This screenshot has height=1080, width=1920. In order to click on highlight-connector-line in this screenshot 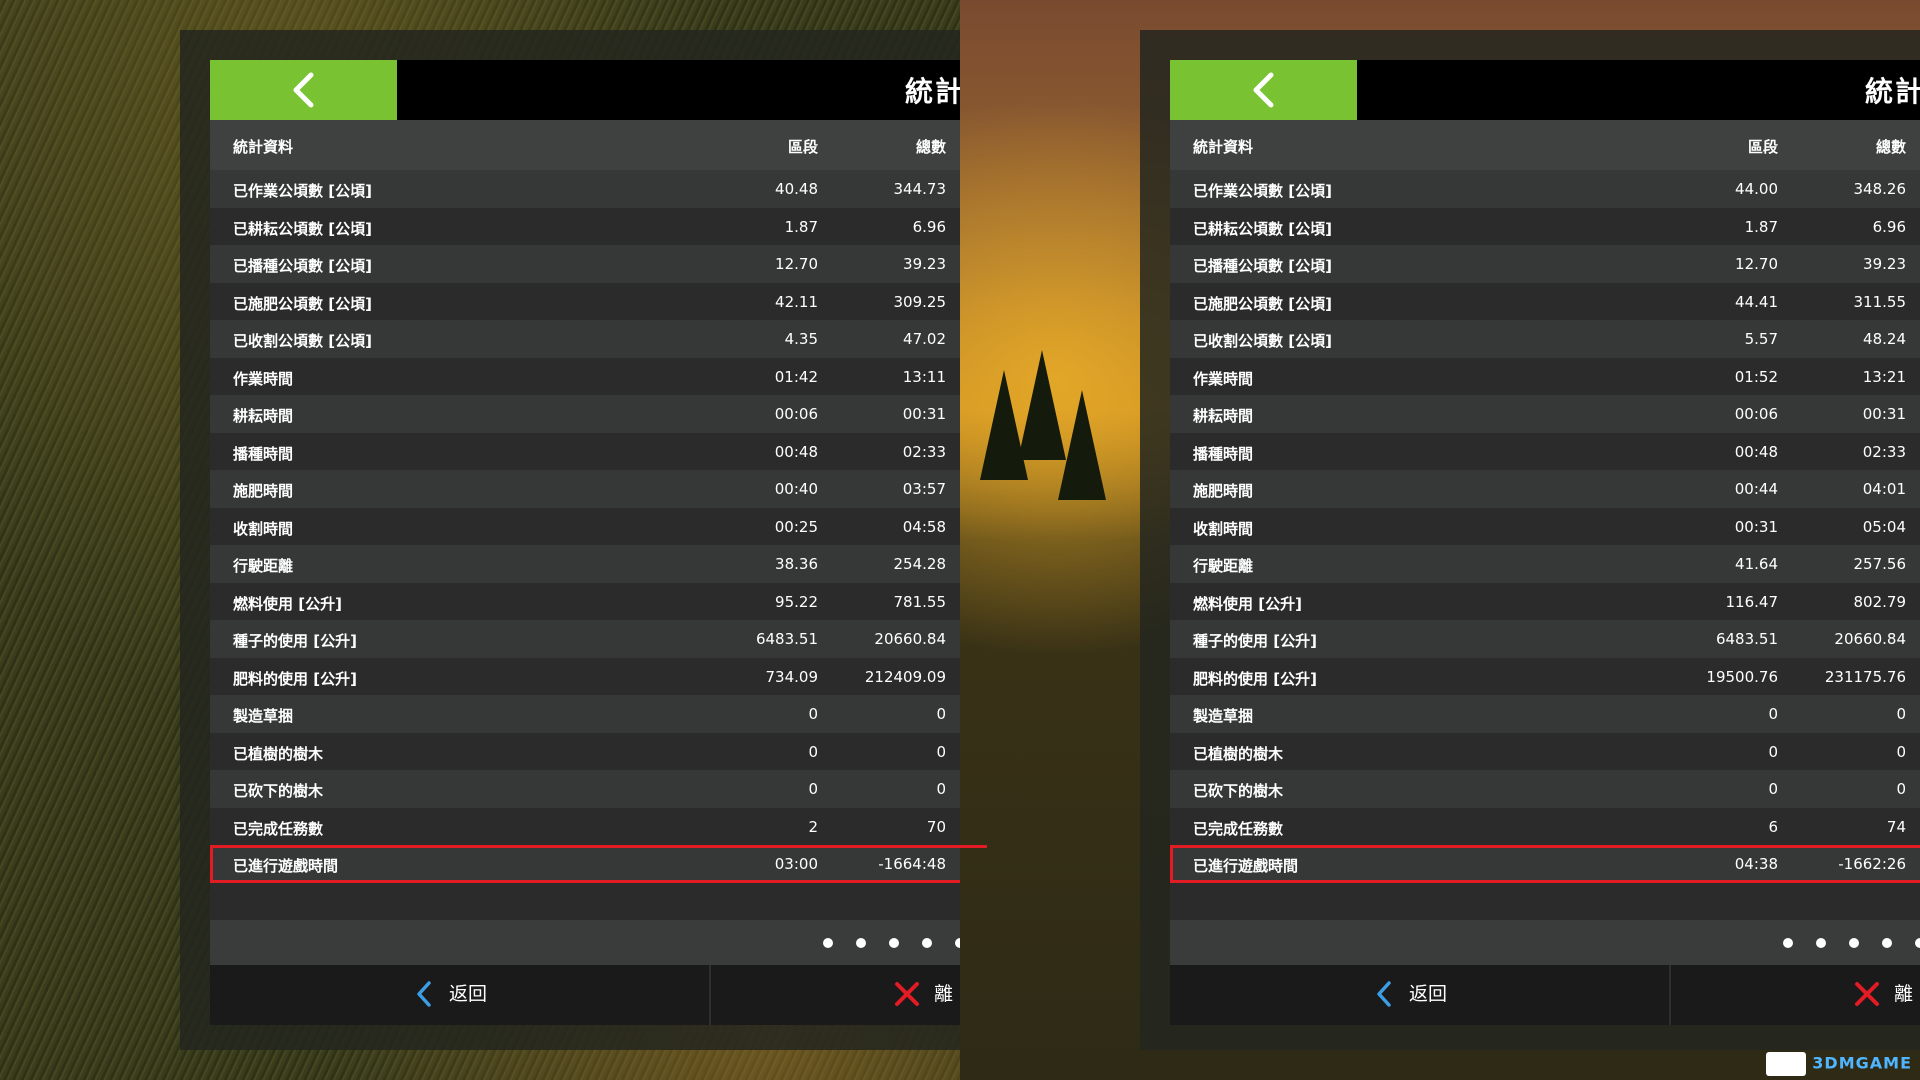, I will do `click(967, 846)`.